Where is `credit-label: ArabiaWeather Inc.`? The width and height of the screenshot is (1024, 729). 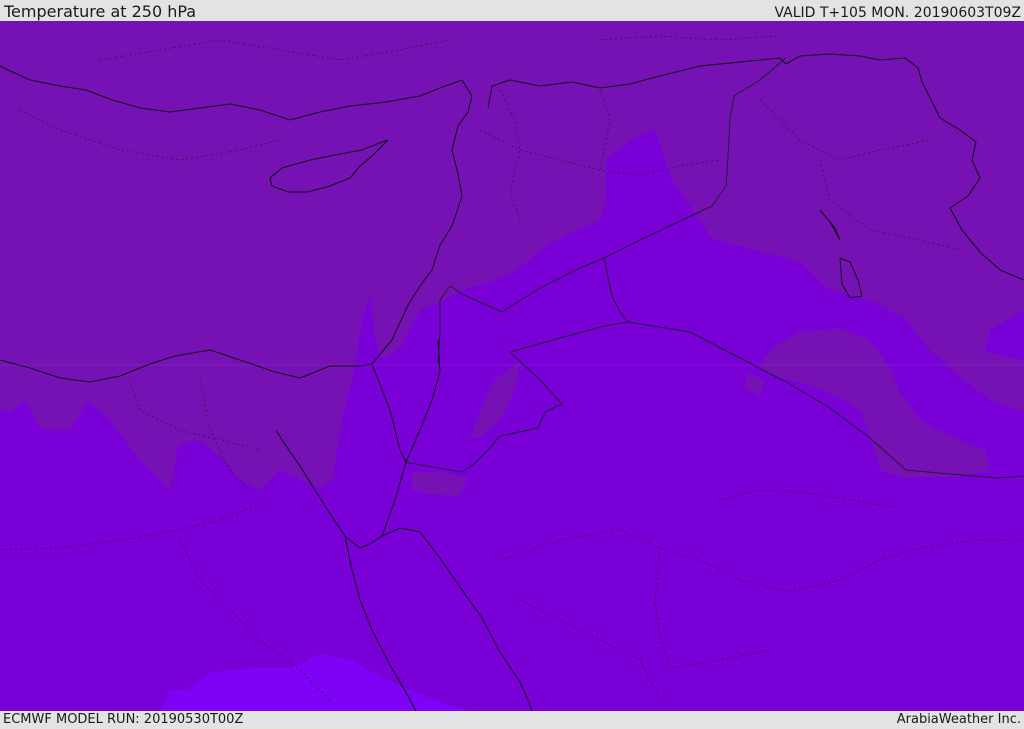
credit-label: ArabiaWeather Inc. is located at coordinates (958, 719).